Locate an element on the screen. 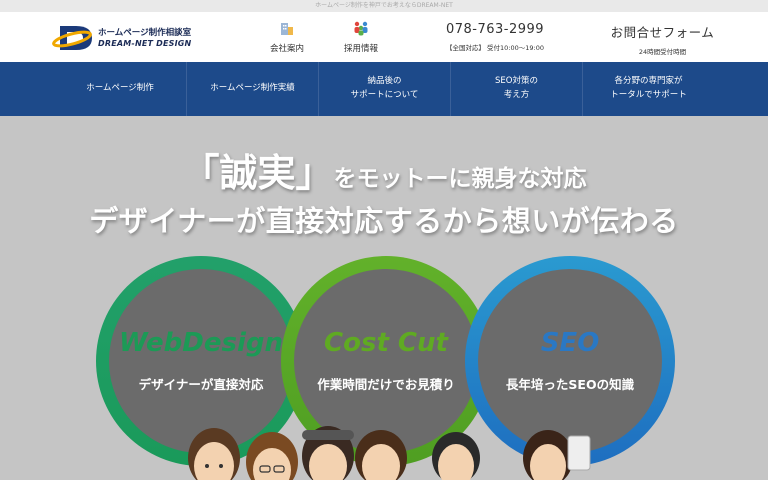  contact-form-link: お問合せフォーム 24時間受付時間 is located at coordinates (662, 39).